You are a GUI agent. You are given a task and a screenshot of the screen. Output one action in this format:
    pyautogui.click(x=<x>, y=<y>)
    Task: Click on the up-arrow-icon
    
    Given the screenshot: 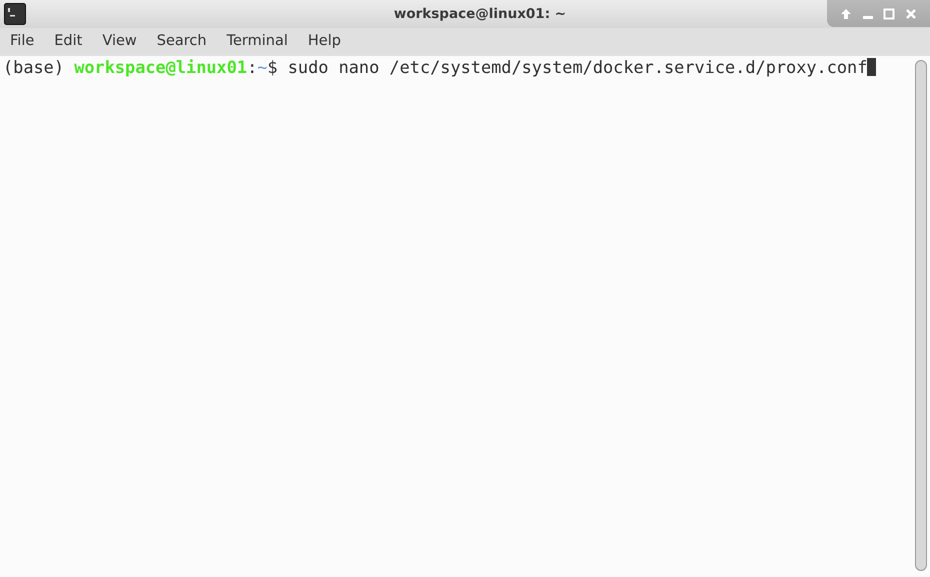 What is the action you would take?
    pyautogui.click(x=846, y=14)
    